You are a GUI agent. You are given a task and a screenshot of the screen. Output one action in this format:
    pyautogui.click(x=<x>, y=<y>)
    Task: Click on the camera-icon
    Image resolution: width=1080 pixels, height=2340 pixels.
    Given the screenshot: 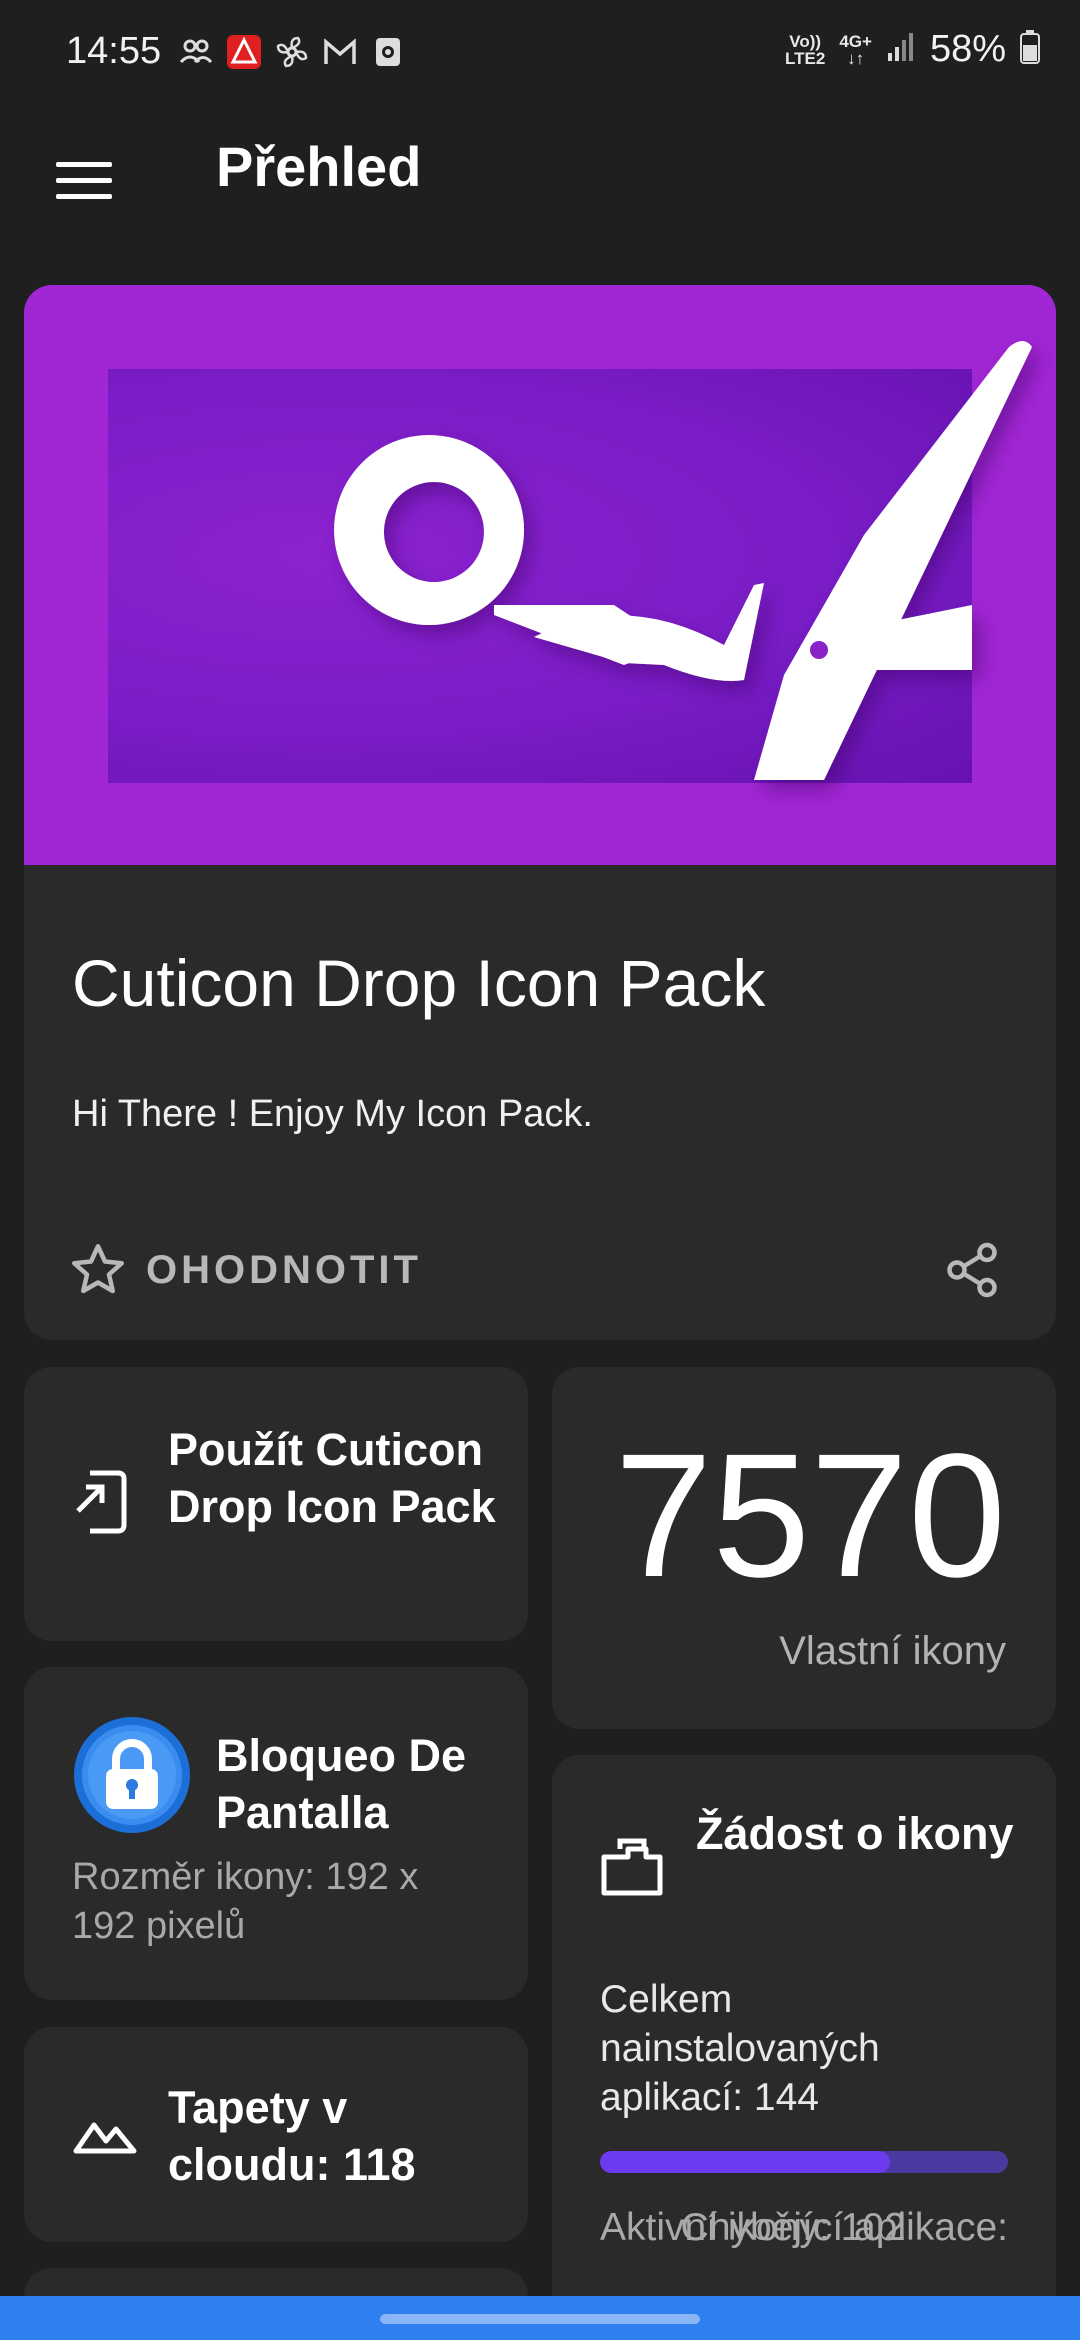 What is the action you would take?
    pyautogui.click(x=388, y=52)
    